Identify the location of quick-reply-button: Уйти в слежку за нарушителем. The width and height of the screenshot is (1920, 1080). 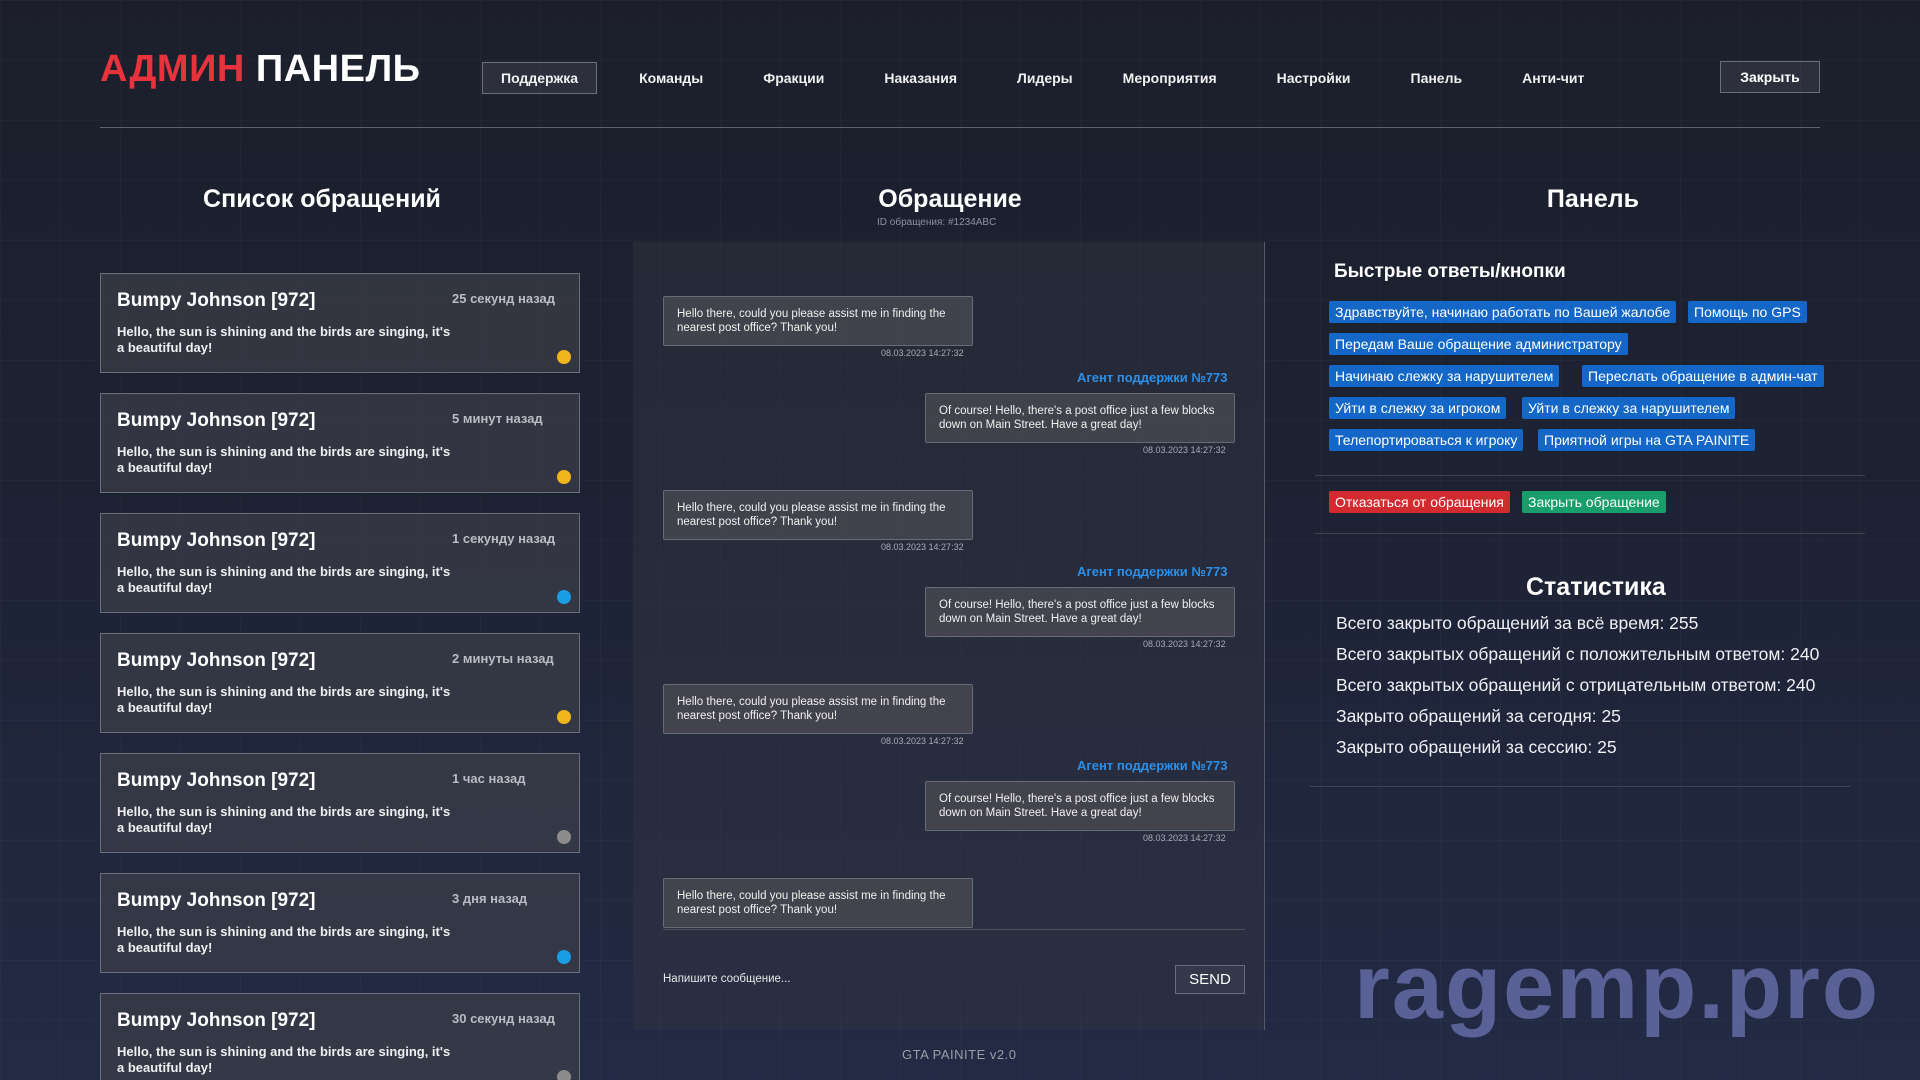
(1629, 408).